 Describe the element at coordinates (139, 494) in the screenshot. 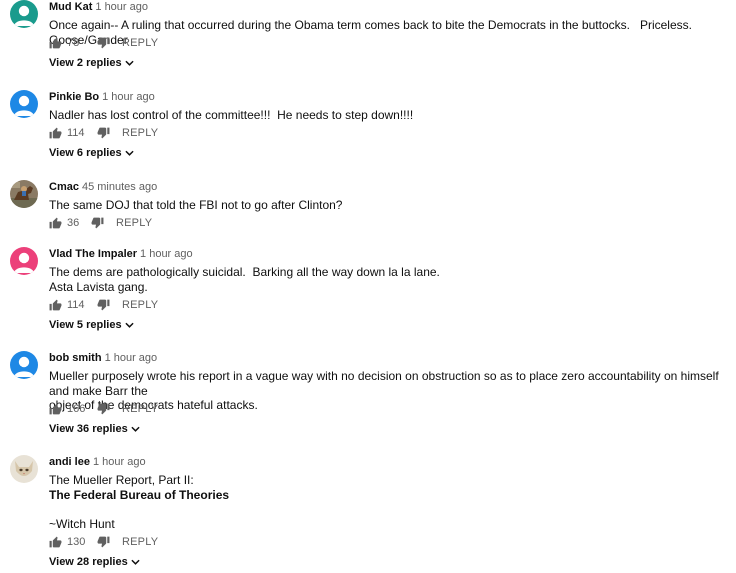

I see `comment-text: The Federal Bureau of Theories` at that location.